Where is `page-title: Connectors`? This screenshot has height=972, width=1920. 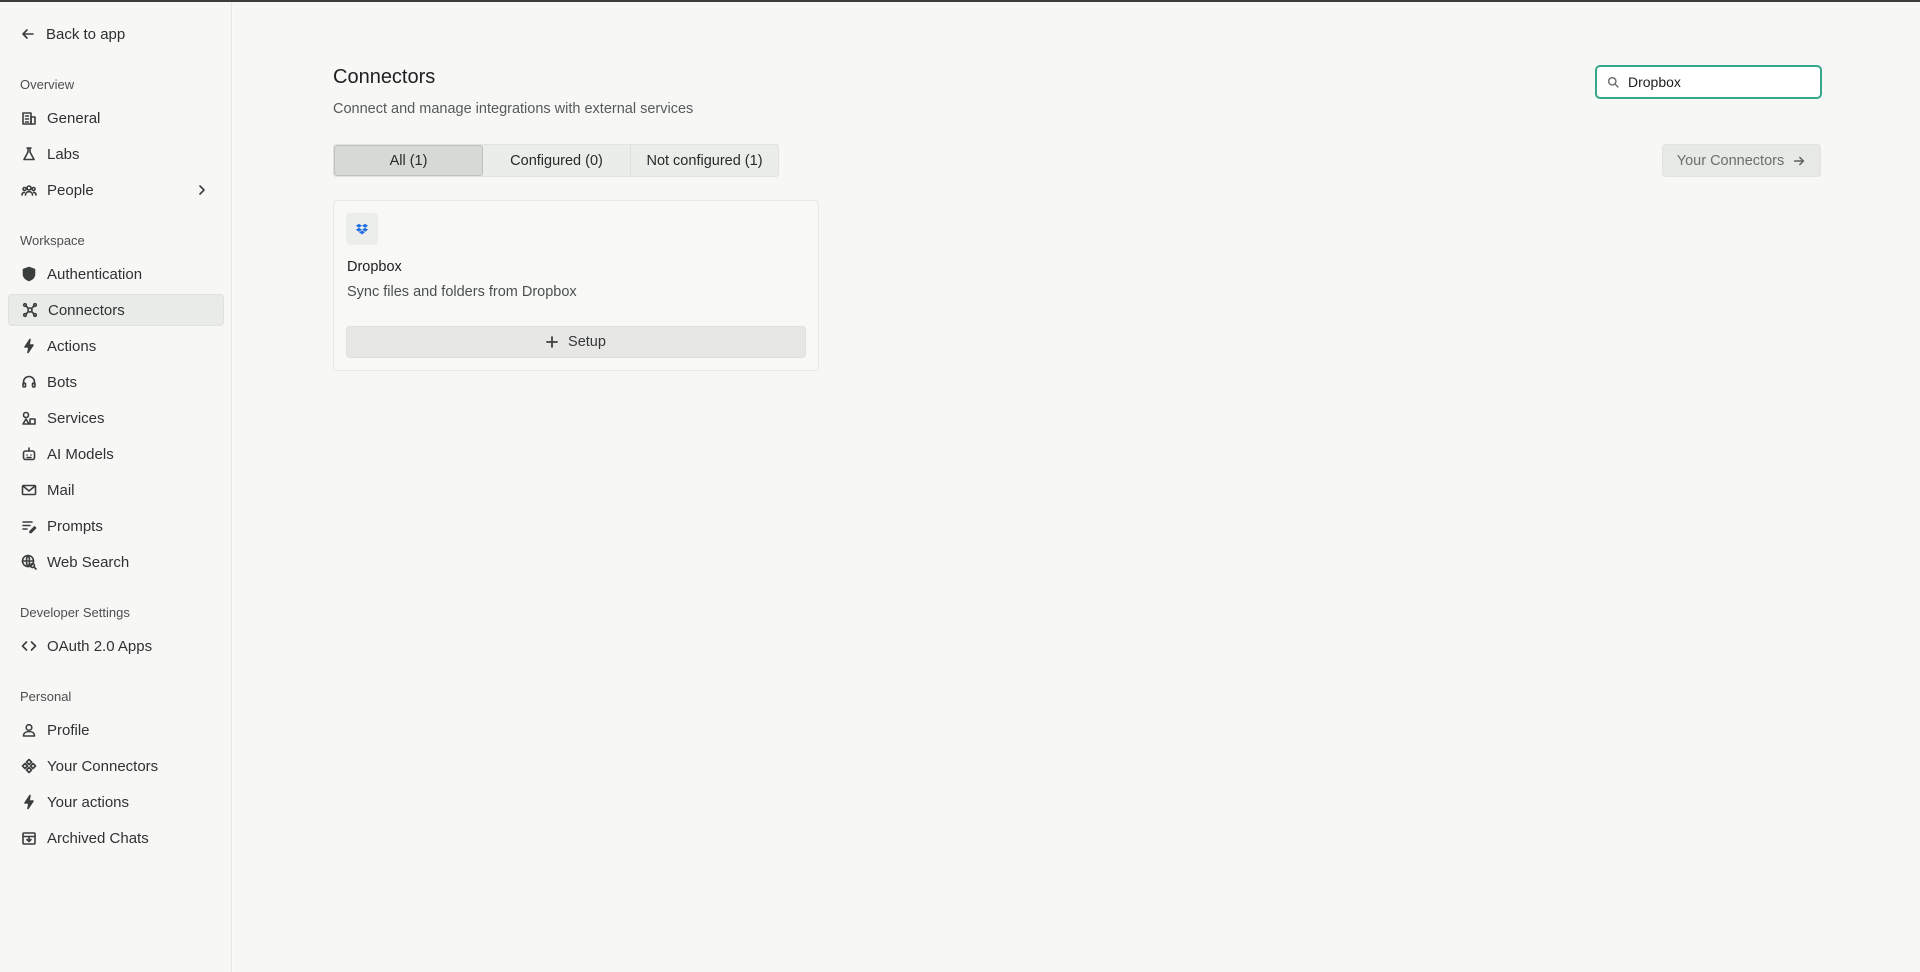 page-title: Connectors is located at coordinates (384, 77).